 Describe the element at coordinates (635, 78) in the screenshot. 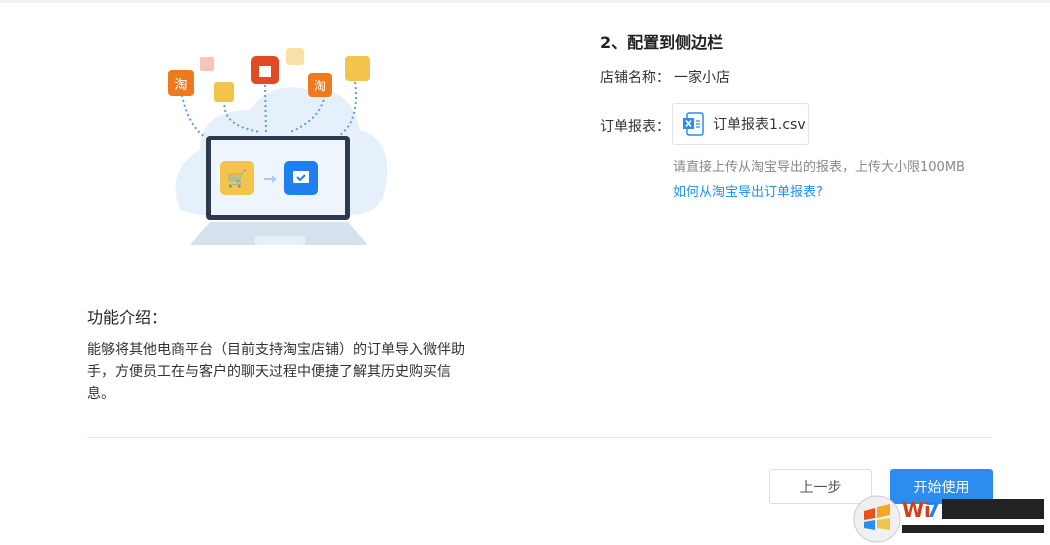

I see `shop-name-label: 店铺名称：` at that location.